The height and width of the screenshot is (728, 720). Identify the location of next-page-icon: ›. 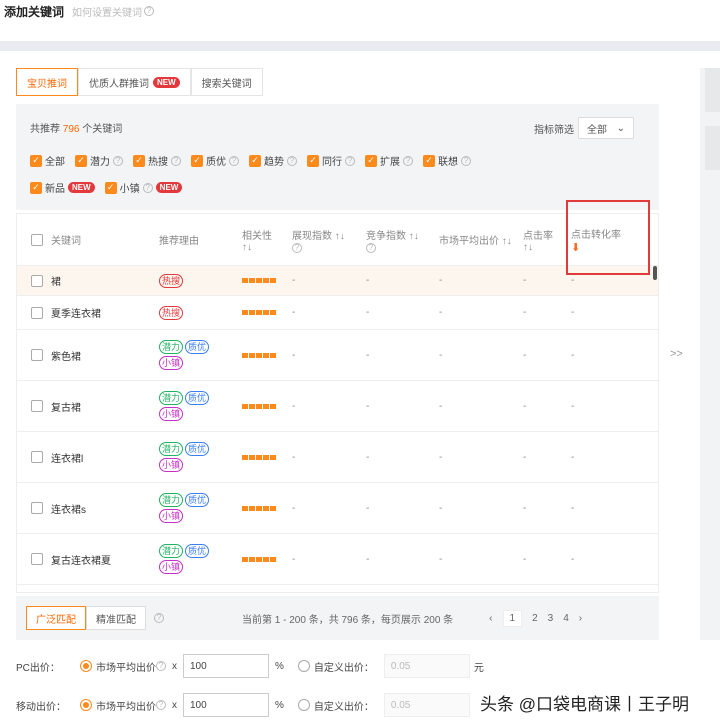
(580, 618).